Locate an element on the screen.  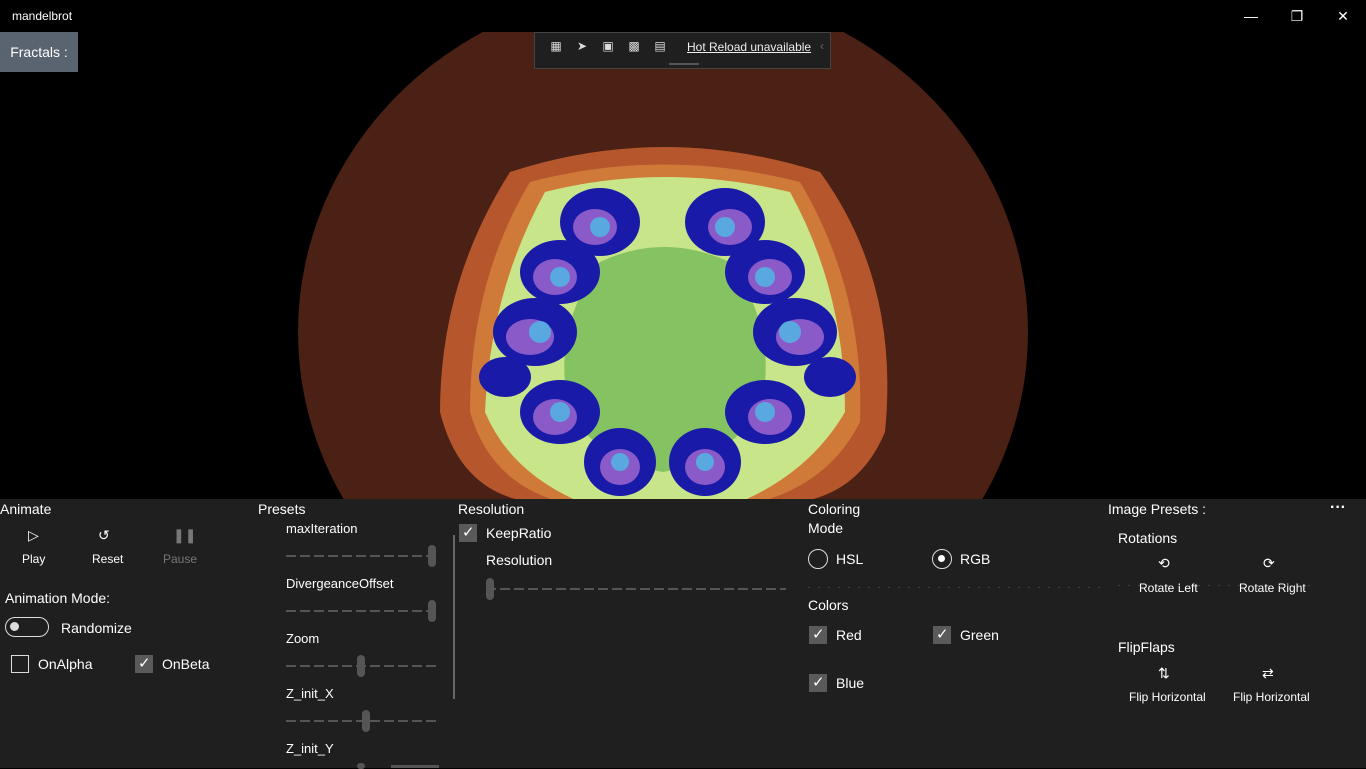
on-alpha-label: OnAlpha is located at coordinates (65, 664).